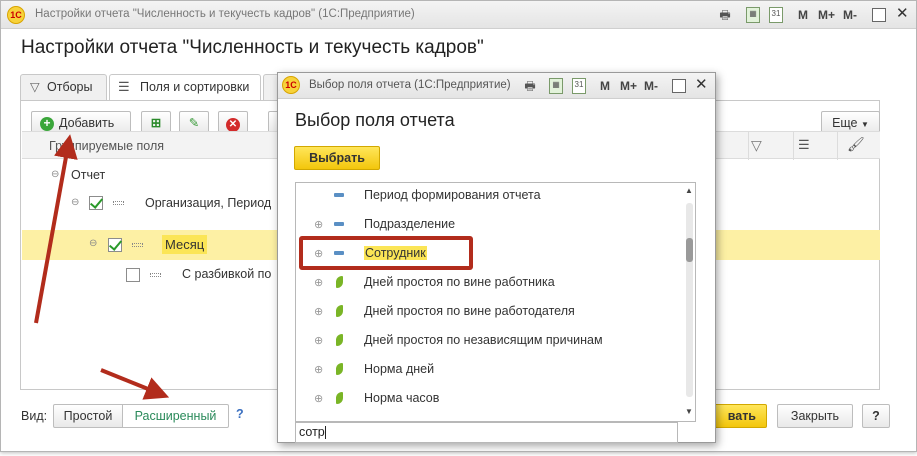 The height and width of the screenshot is (456, 917). I want to click on annotation-arrow-add, so click(56, 229).